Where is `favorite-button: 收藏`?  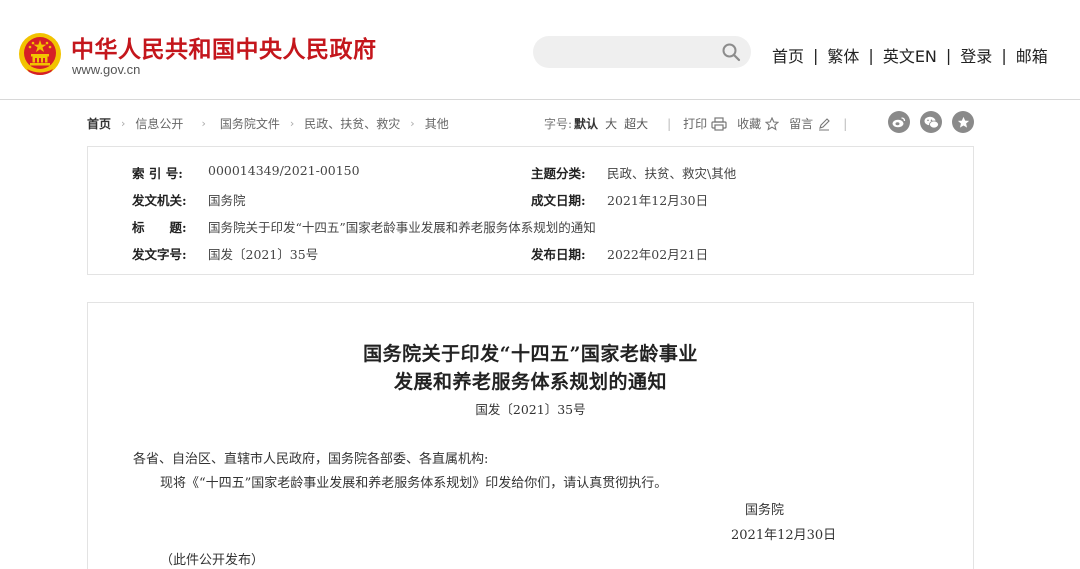
favorite-button: 收藏 is located at coordinates (758, 123).